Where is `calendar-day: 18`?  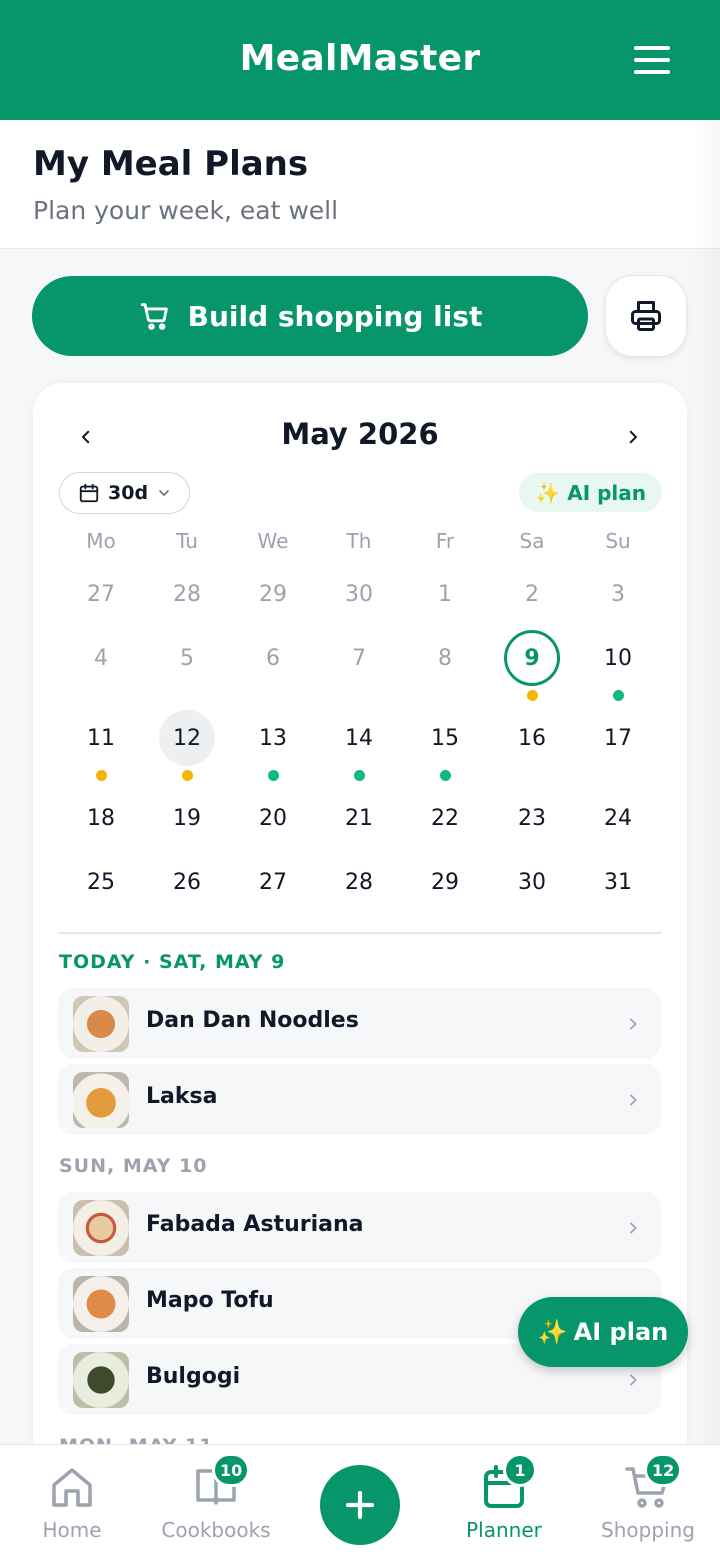
calendar-day: 18 is located at coordinates (101, 818).